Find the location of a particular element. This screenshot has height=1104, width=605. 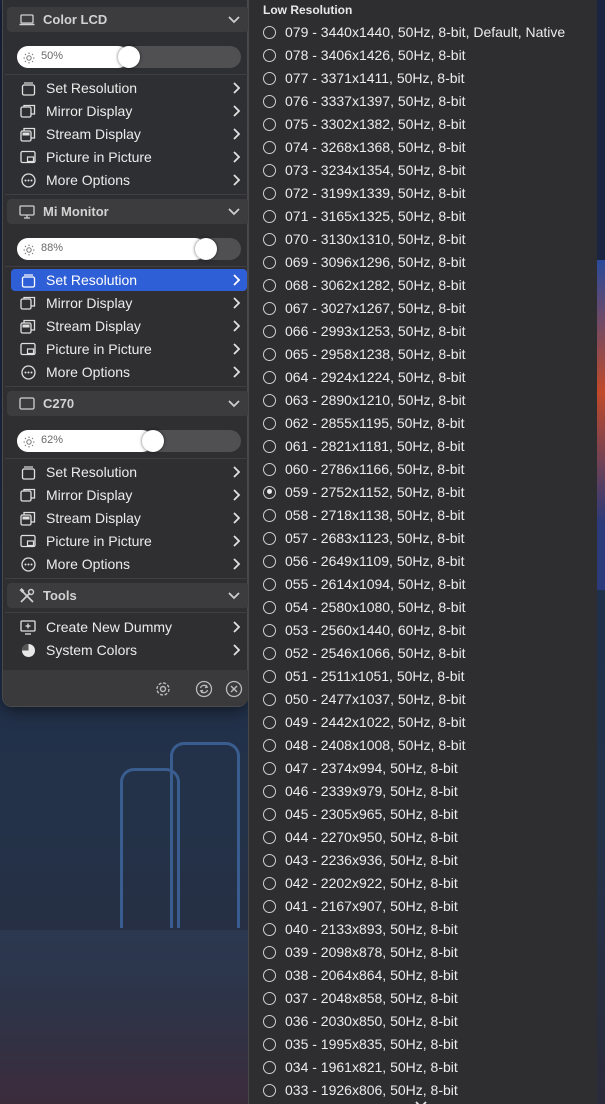

resolution-option: 034 - 1961x821, 50Hz, 8-bit is located at coordinates (429, 1067).